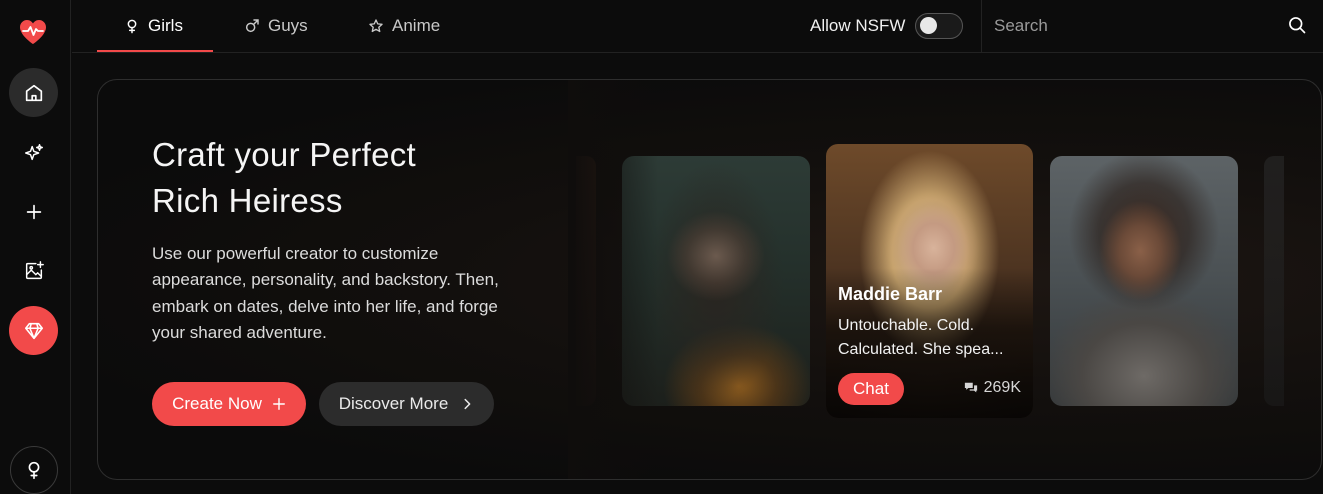  What do you see at coordinates (697, 26) in the screenshot?
I see `top-bar: Girls Guys Anime Allow NSFW` at bounding box center [697, 26].